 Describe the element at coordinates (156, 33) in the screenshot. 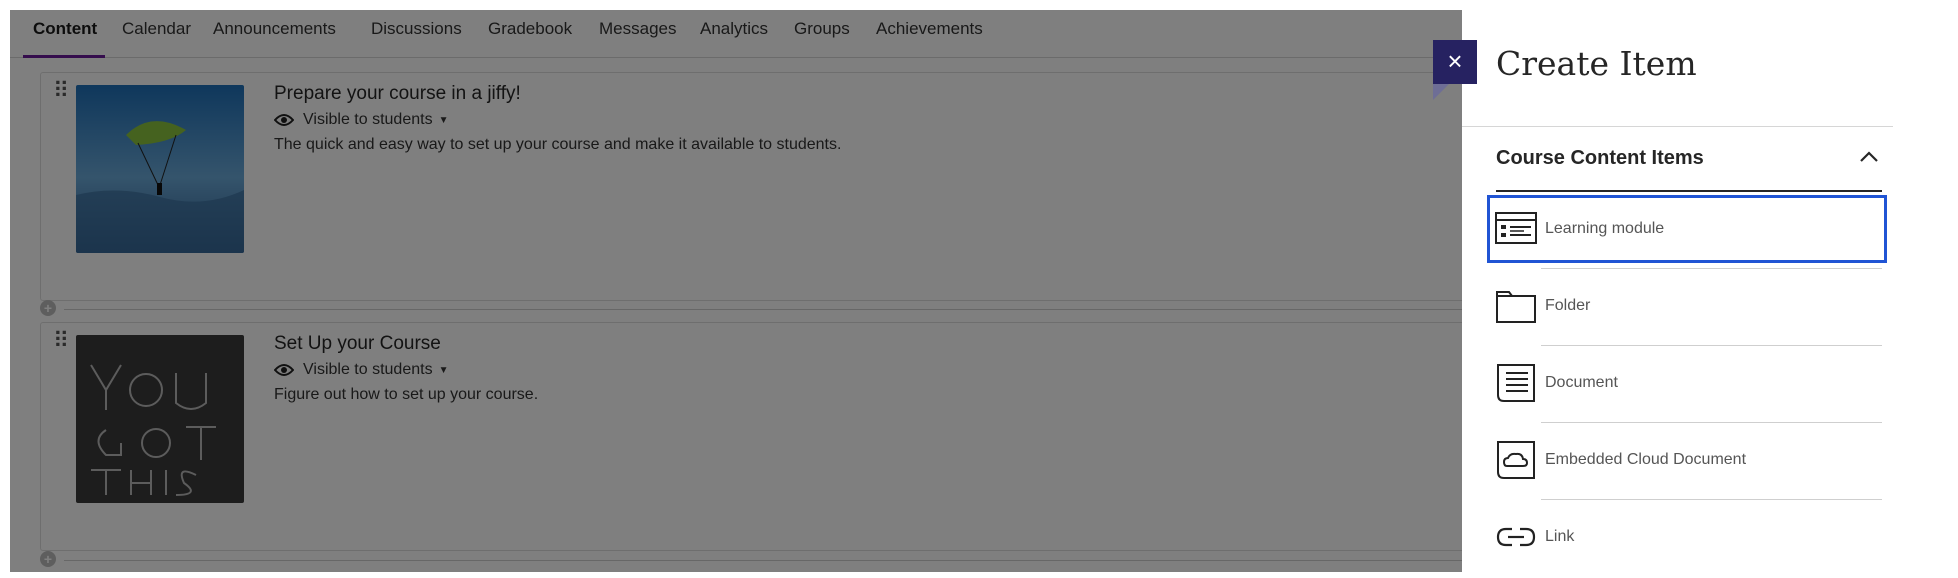

I see `tab-calendar: Calendar` at that location.